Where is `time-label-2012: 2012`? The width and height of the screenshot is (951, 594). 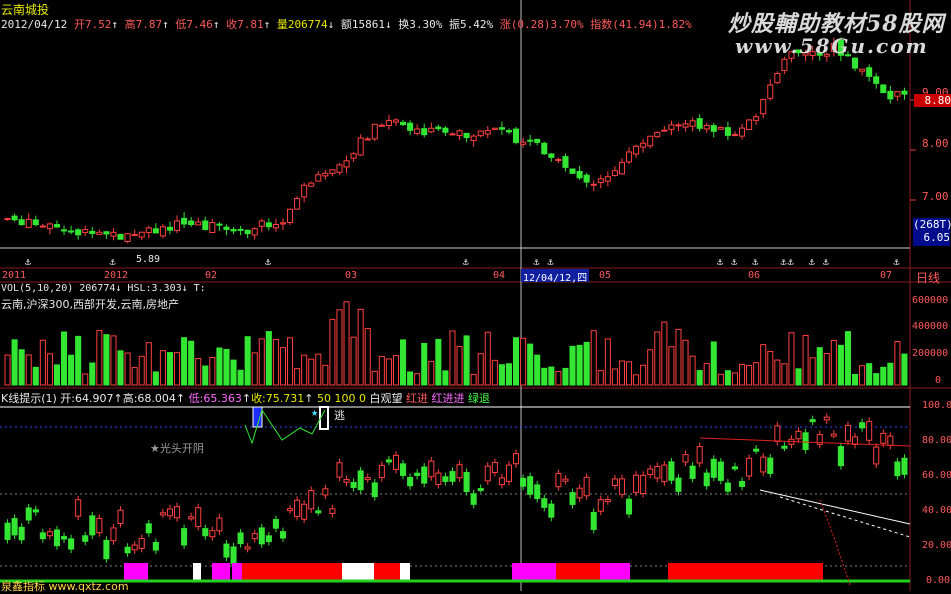 time-label-2012: 2012 is located at coordinates (116, 275).